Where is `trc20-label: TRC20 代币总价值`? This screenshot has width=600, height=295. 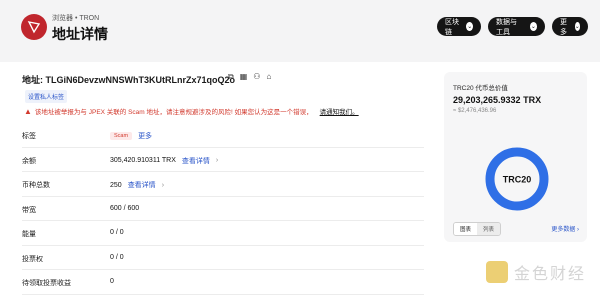
trc20-label: TRC20 代币总价值 is located at coordinates (480, 88).